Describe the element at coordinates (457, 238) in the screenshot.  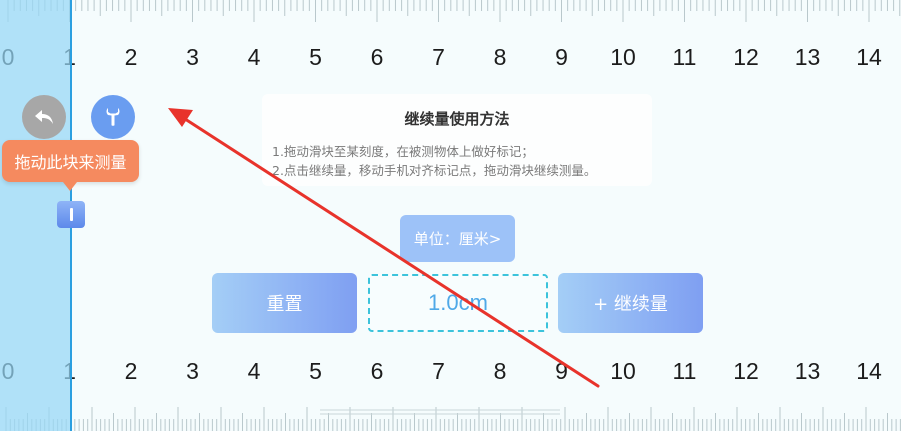
I see `unit-select-button: 单位：厘米>` at that location.